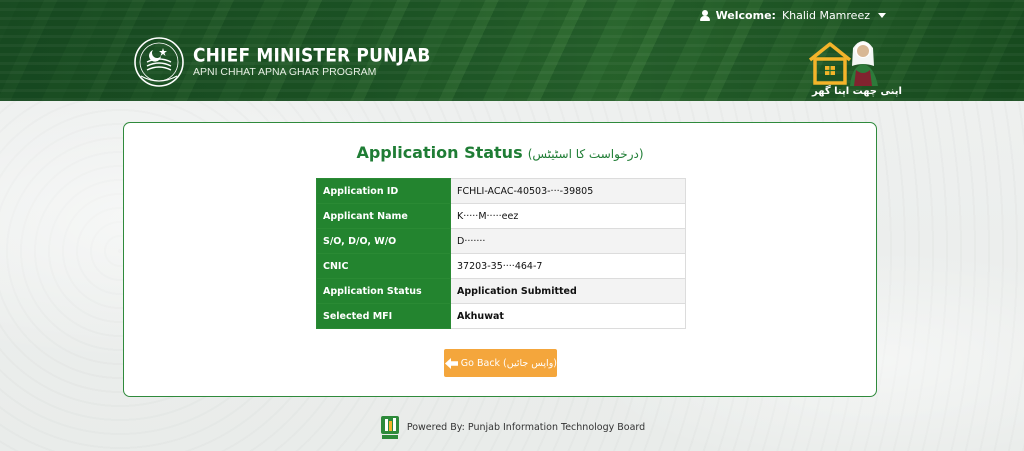 Image resolution: width=1024 pixels, height=451 pixels. I want to click on row-value: 37203-35····464-7, so click(568, 266).